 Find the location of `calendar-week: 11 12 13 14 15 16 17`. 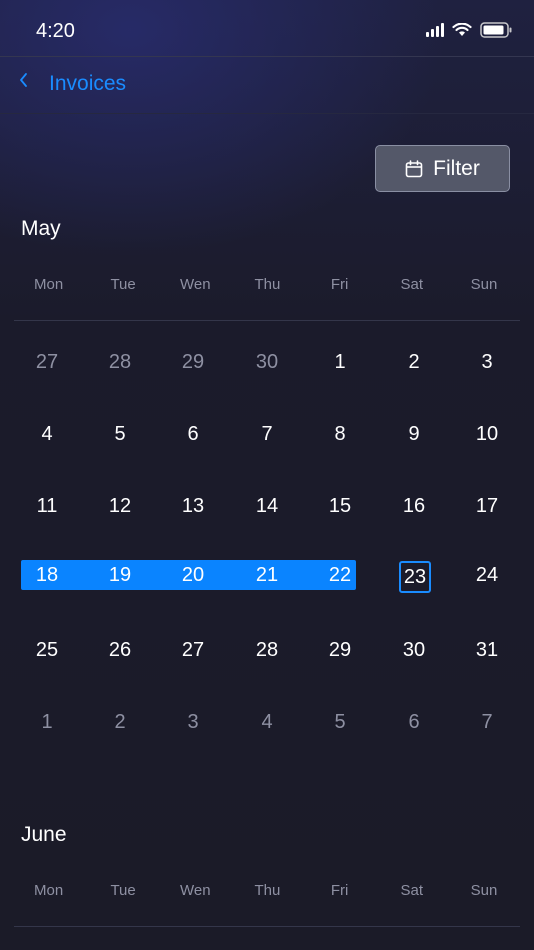

calendar-week: 11 12 13 14 15 16 17 is located at coordinates (267, 506).